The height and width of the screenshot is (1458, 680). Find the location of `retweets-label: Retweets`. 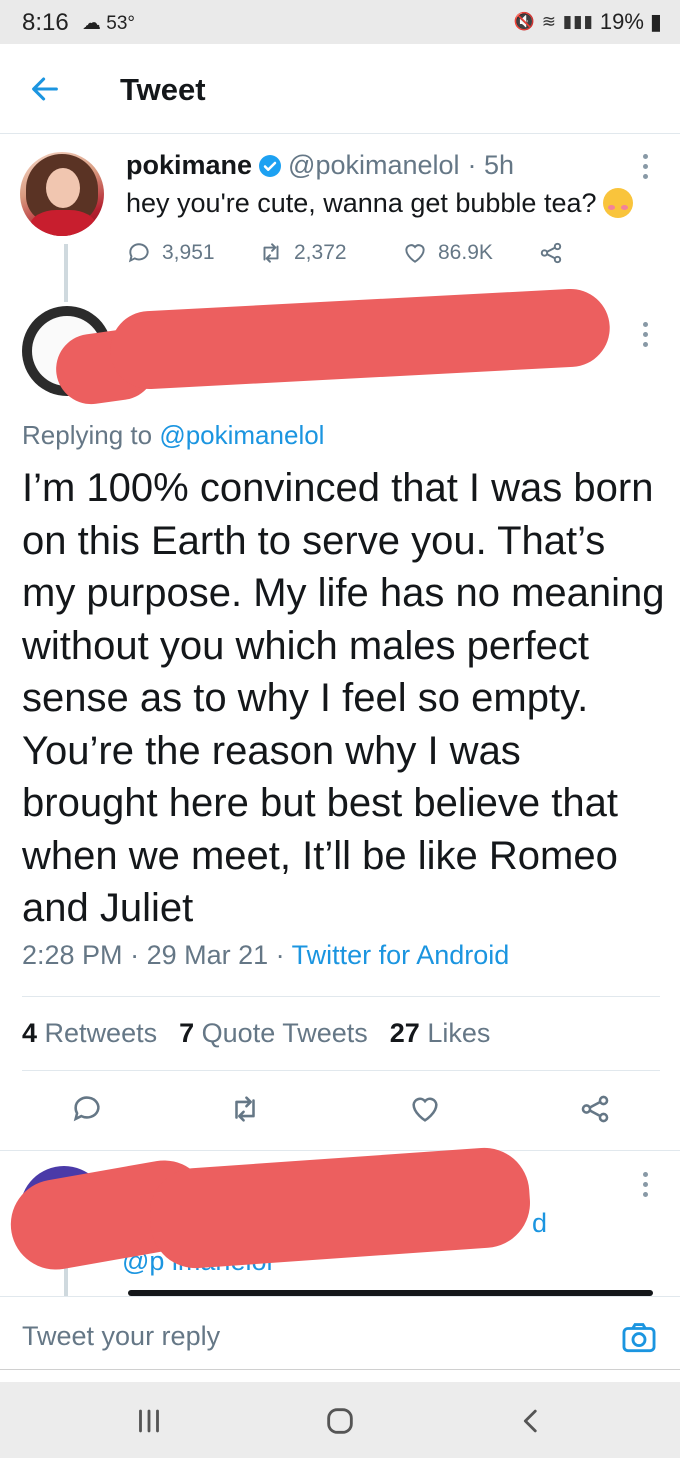

retweets-label: Retweets is located at coordinates (101, 1033).